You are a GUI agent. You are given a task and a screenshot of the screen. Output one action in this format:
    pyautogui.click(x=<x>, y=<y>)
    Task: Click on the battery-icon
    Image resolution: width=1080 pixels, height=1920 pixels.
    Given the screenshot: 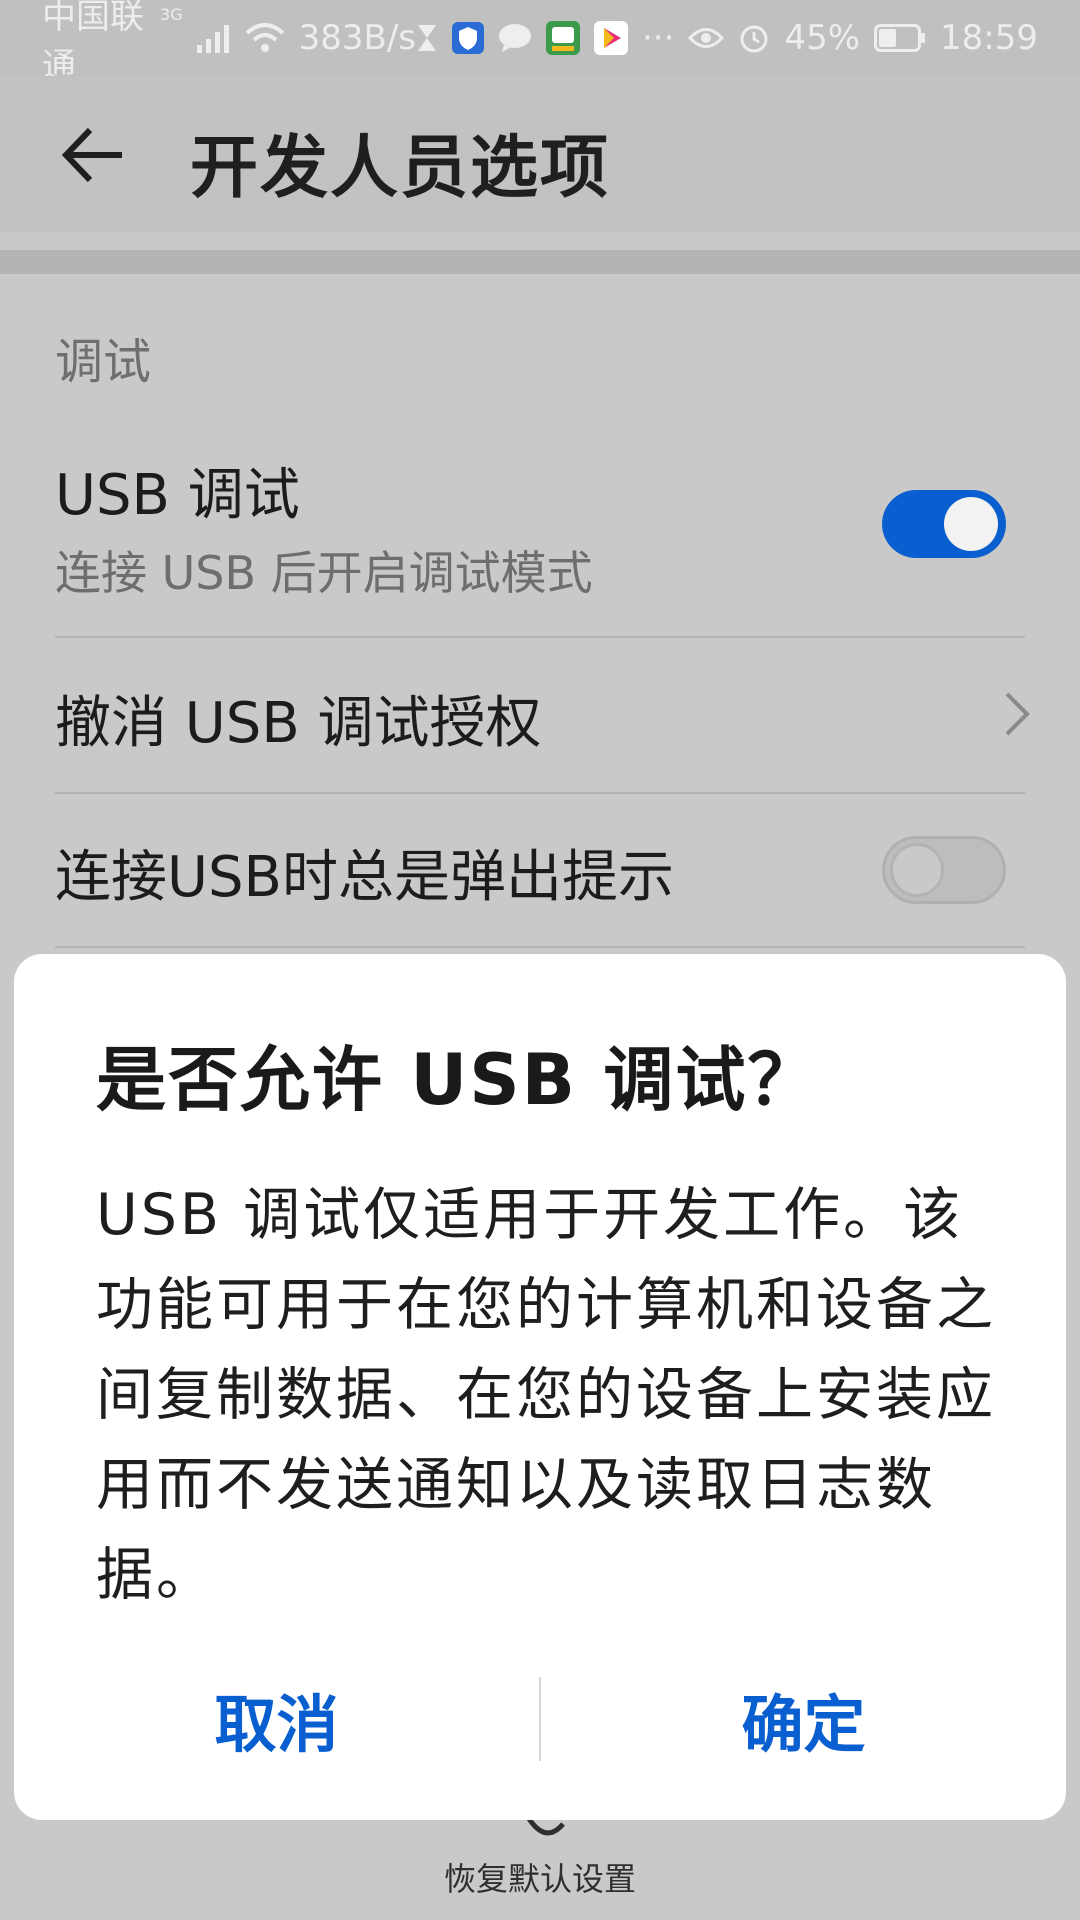 What is the action you would take?
    pyautogui.click(x=900, y=38)
    